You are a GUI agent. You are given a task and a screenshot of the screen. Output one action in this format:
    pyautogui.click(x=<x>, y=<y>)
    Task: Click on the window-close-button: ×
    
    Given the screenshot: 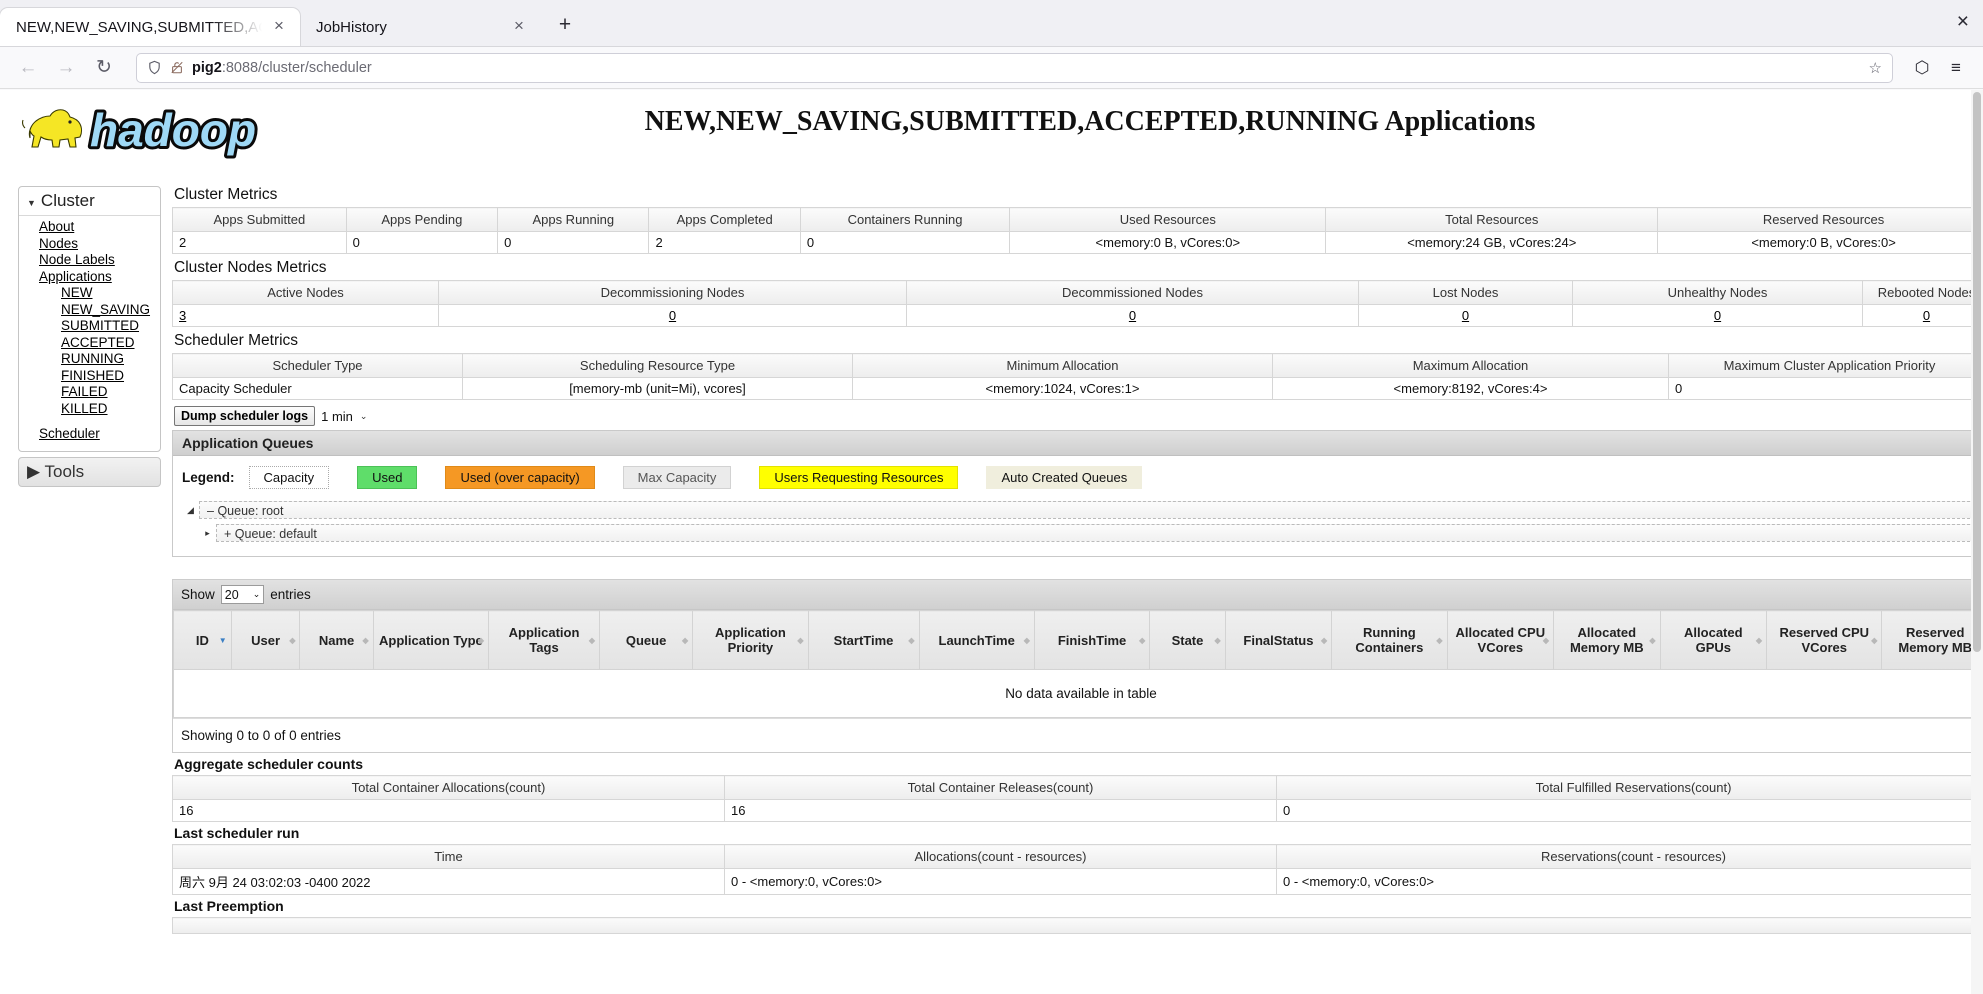 What is the action you would take?
    pyautogui.click(x=1963, y=22)
    